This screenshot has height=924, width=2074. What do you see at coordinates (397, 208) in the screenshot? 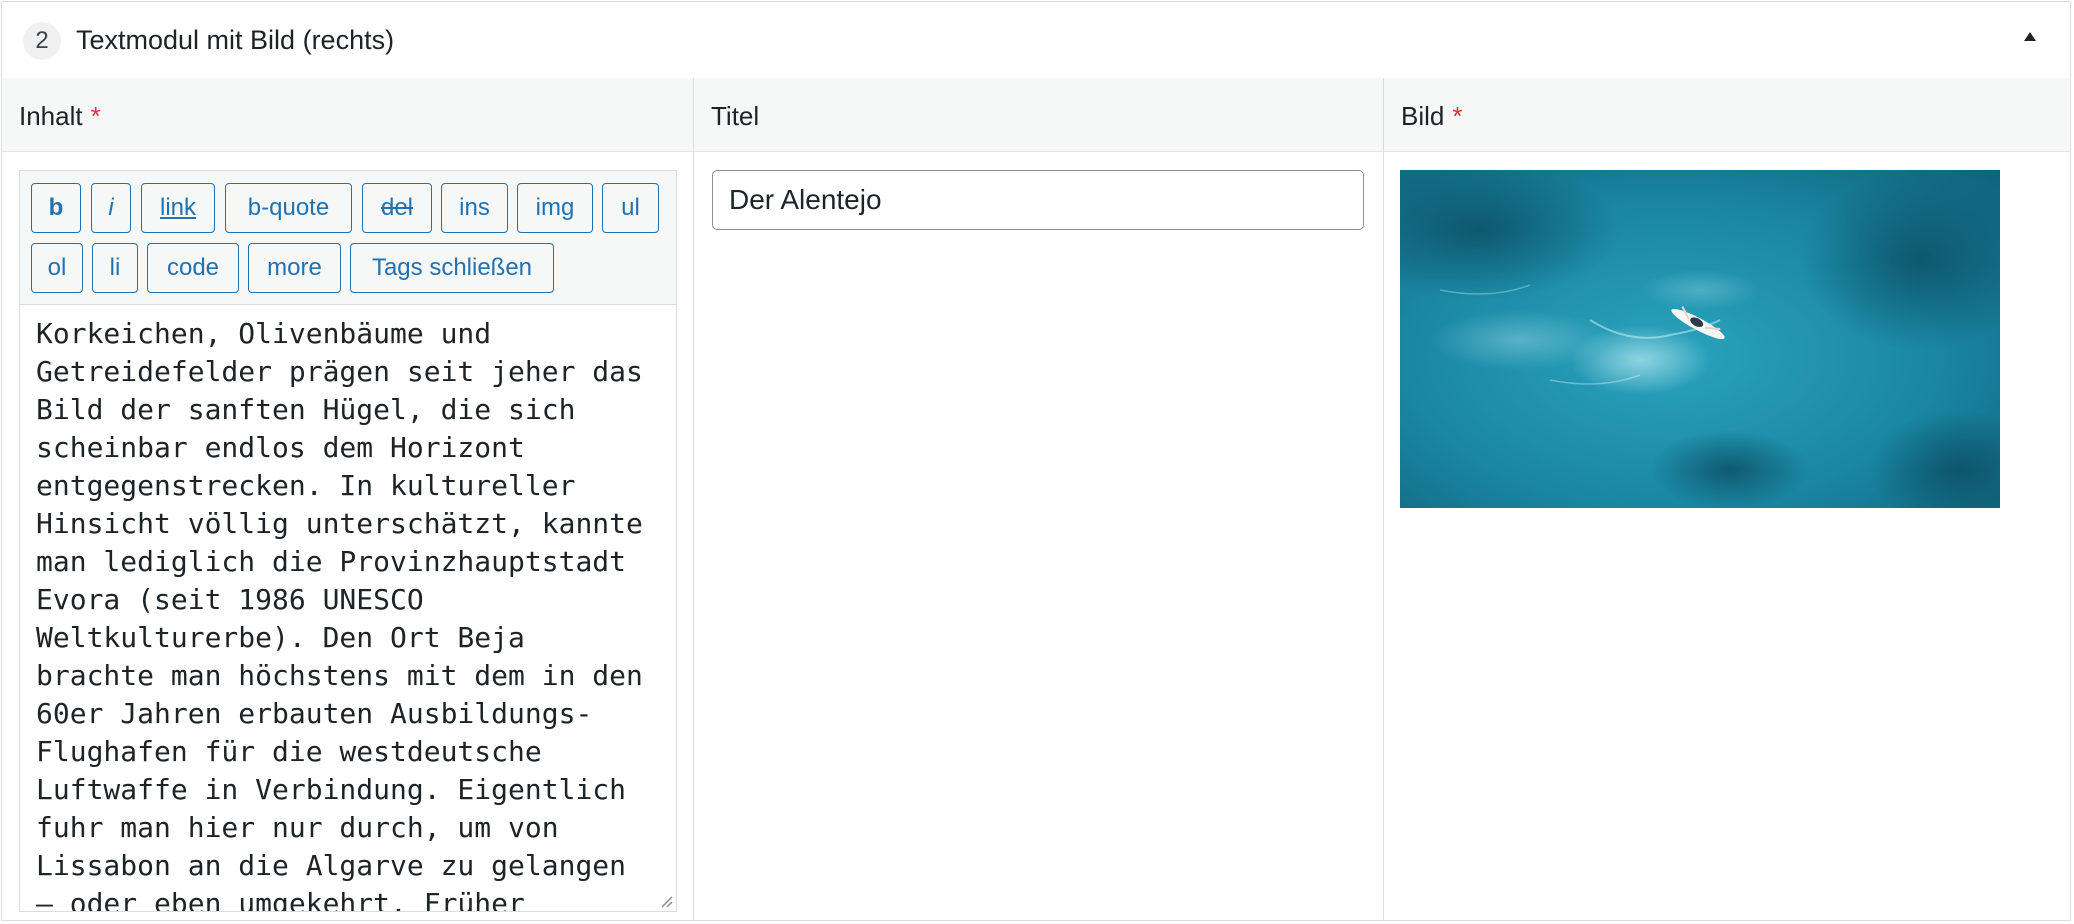
I see `quicktag-del-button: del` at bounding box center [397, 208].